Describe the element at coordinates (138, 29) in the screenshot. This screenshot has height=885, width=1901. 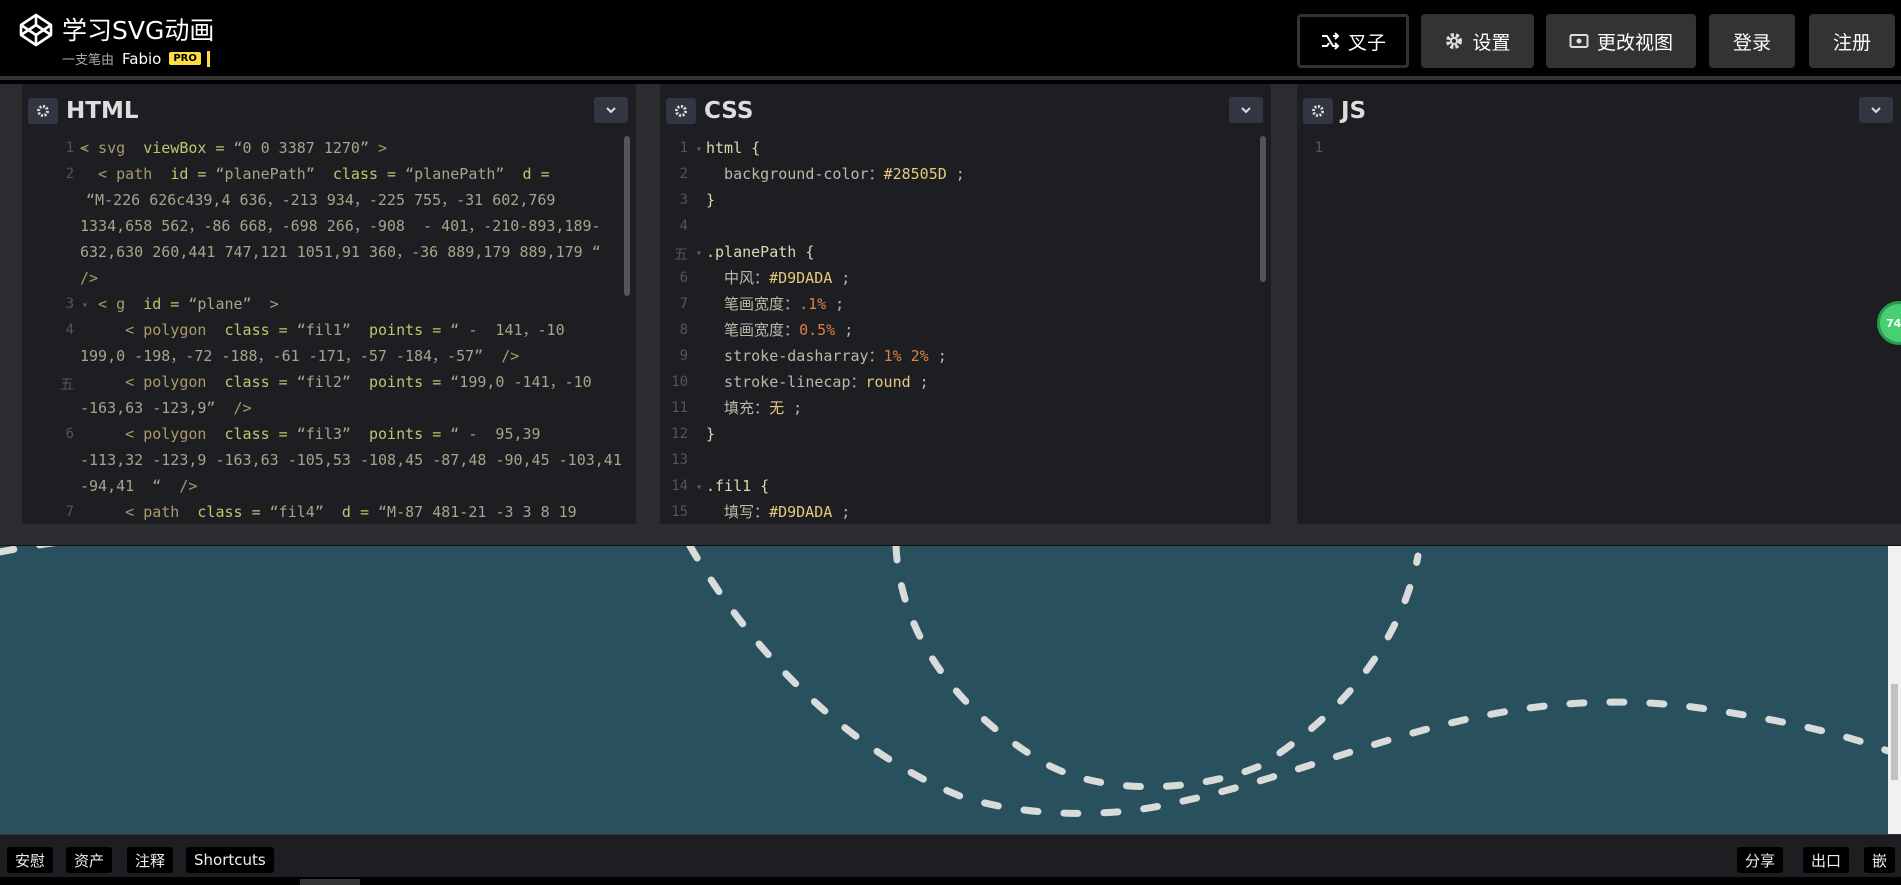
I see `pen-title: 学习SVG动画` at that location.